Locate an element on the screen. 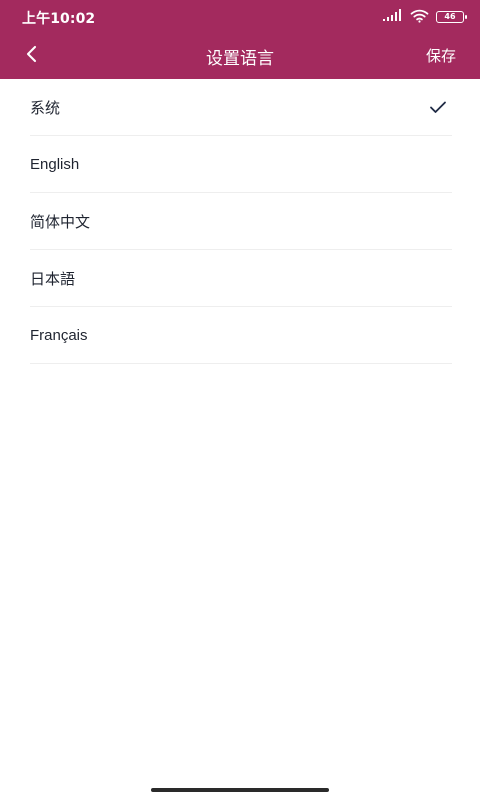 The image size is (480, 800). battery-icon: 46 is located at coordinates (451, 17).